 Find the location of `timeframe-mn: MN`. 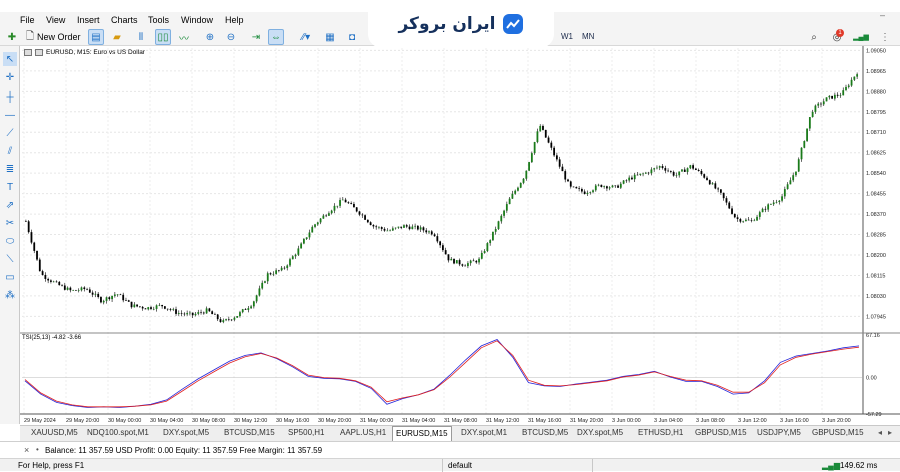

timeframe-mn: MN is located at coordinates (588, 36).